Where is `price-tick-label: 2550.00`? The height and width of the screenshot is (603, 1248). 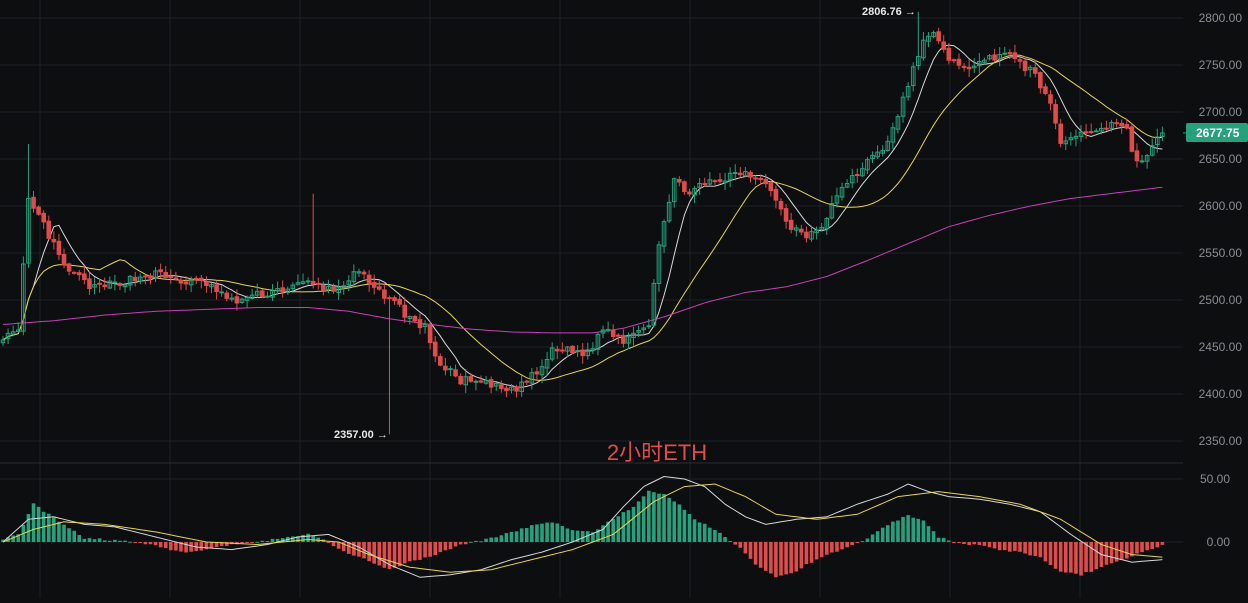 price-tick-label: 2550.00 is located at coordinates (1221, 253).